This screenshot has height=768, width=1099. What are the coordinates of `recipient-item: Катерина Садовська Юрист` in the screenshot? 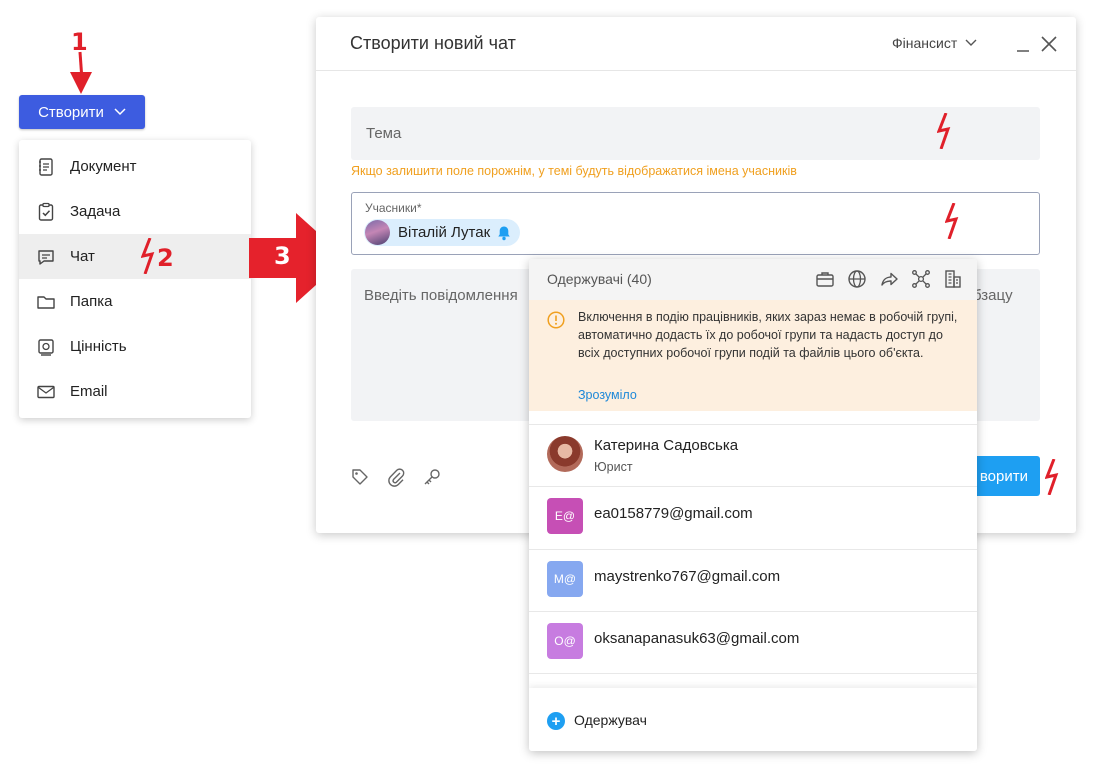 It's located at (753, 455).